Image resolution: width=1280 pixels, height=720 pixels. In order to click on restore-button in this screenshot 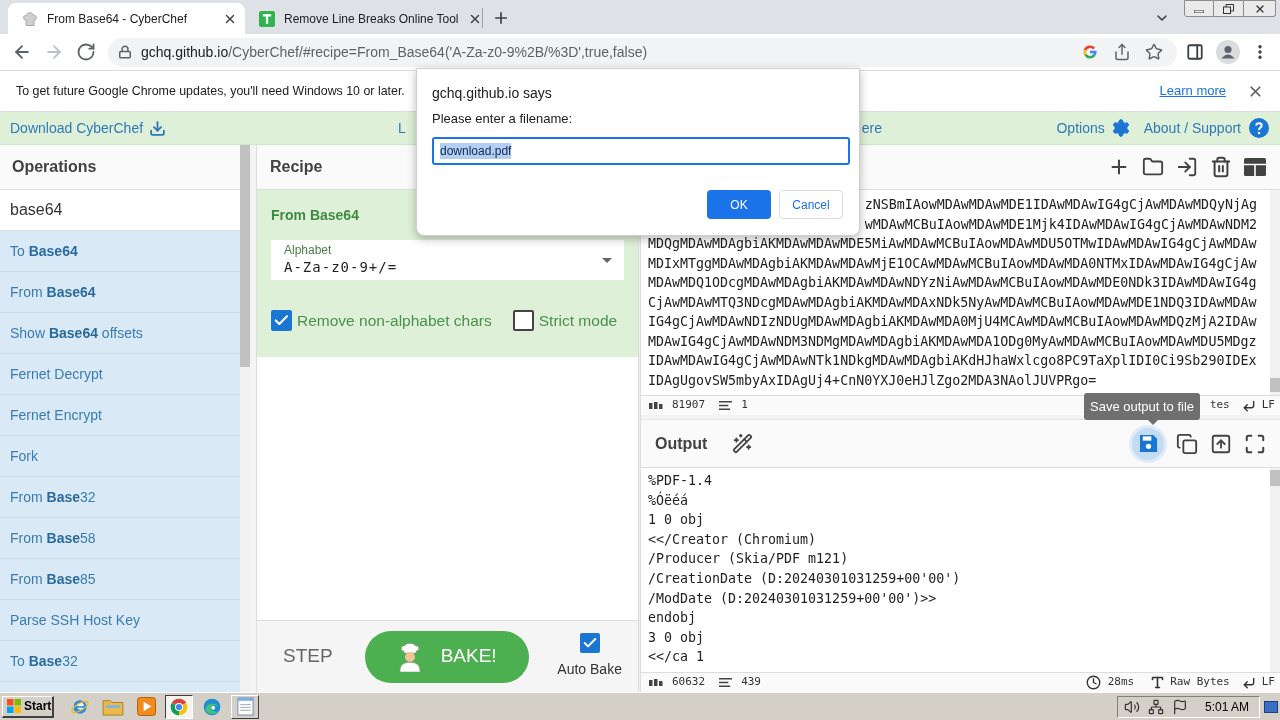, I will do `click(1229, 8)`.